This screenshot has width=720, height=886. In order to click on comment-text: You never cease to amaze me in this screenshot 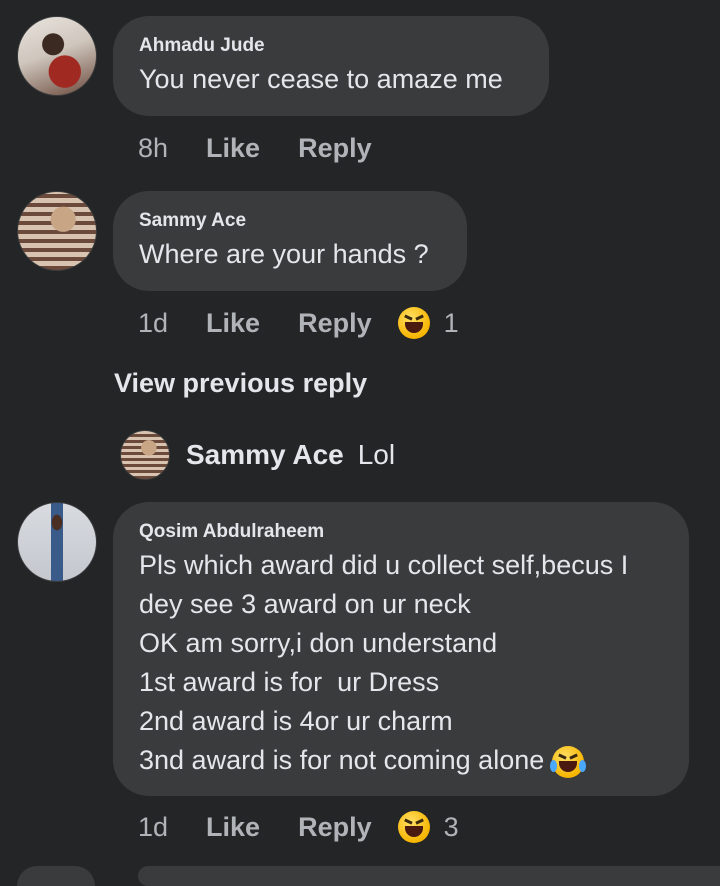, I will do `click(331, 79)`.